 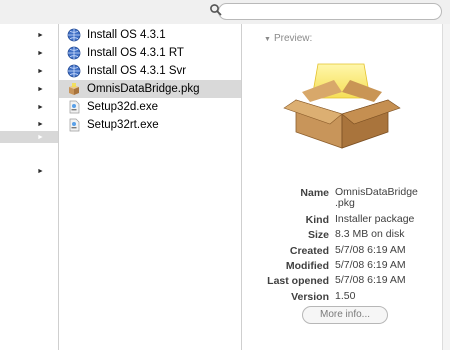 I want to click on info-label: Created, so click(x=309, y=251).